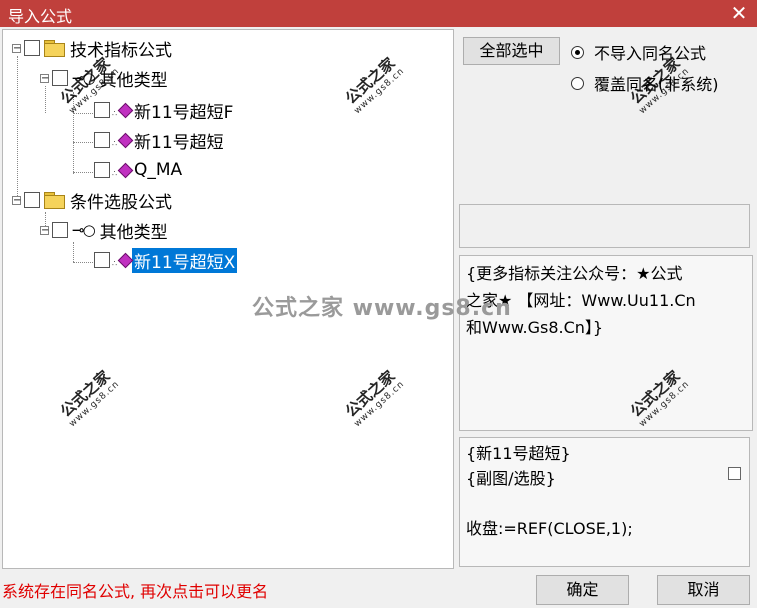  I want to click on tree-item-label: 新11号超短F, so click(184, 112).